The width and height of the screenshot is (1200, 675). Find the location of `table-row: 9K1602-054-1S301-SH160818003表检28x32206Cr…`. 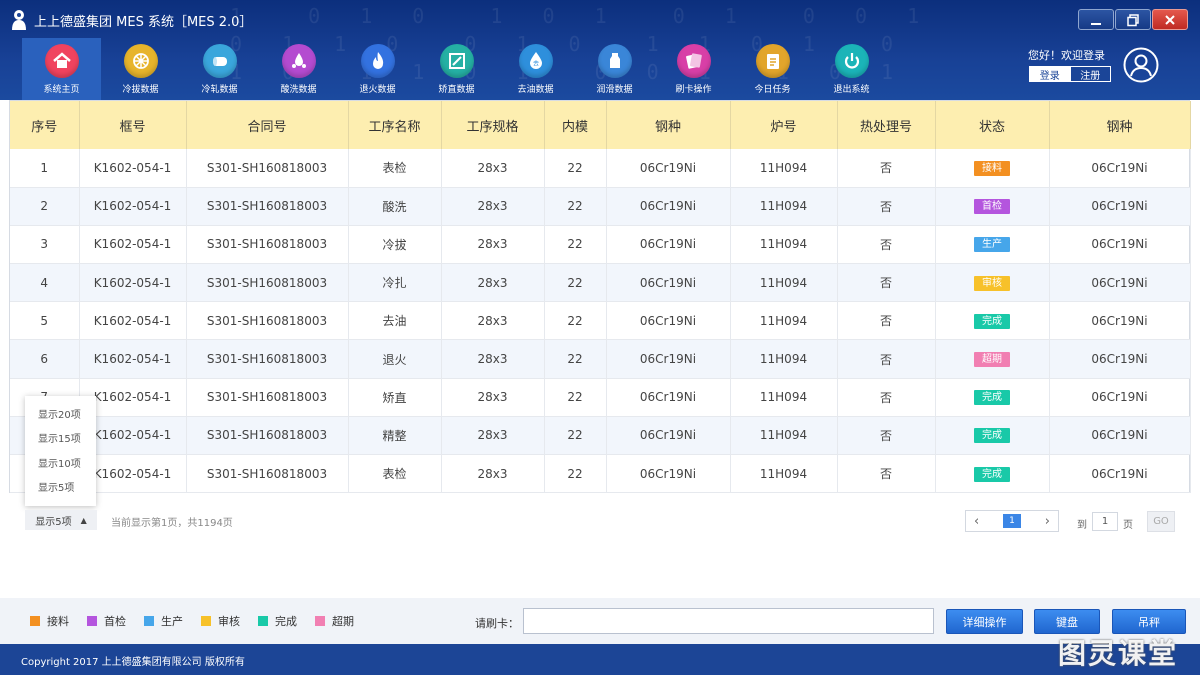

table-row: 9K1602-054-1S301-SH160818003表检28x32206Cr… is located at coordinates (600, 474).